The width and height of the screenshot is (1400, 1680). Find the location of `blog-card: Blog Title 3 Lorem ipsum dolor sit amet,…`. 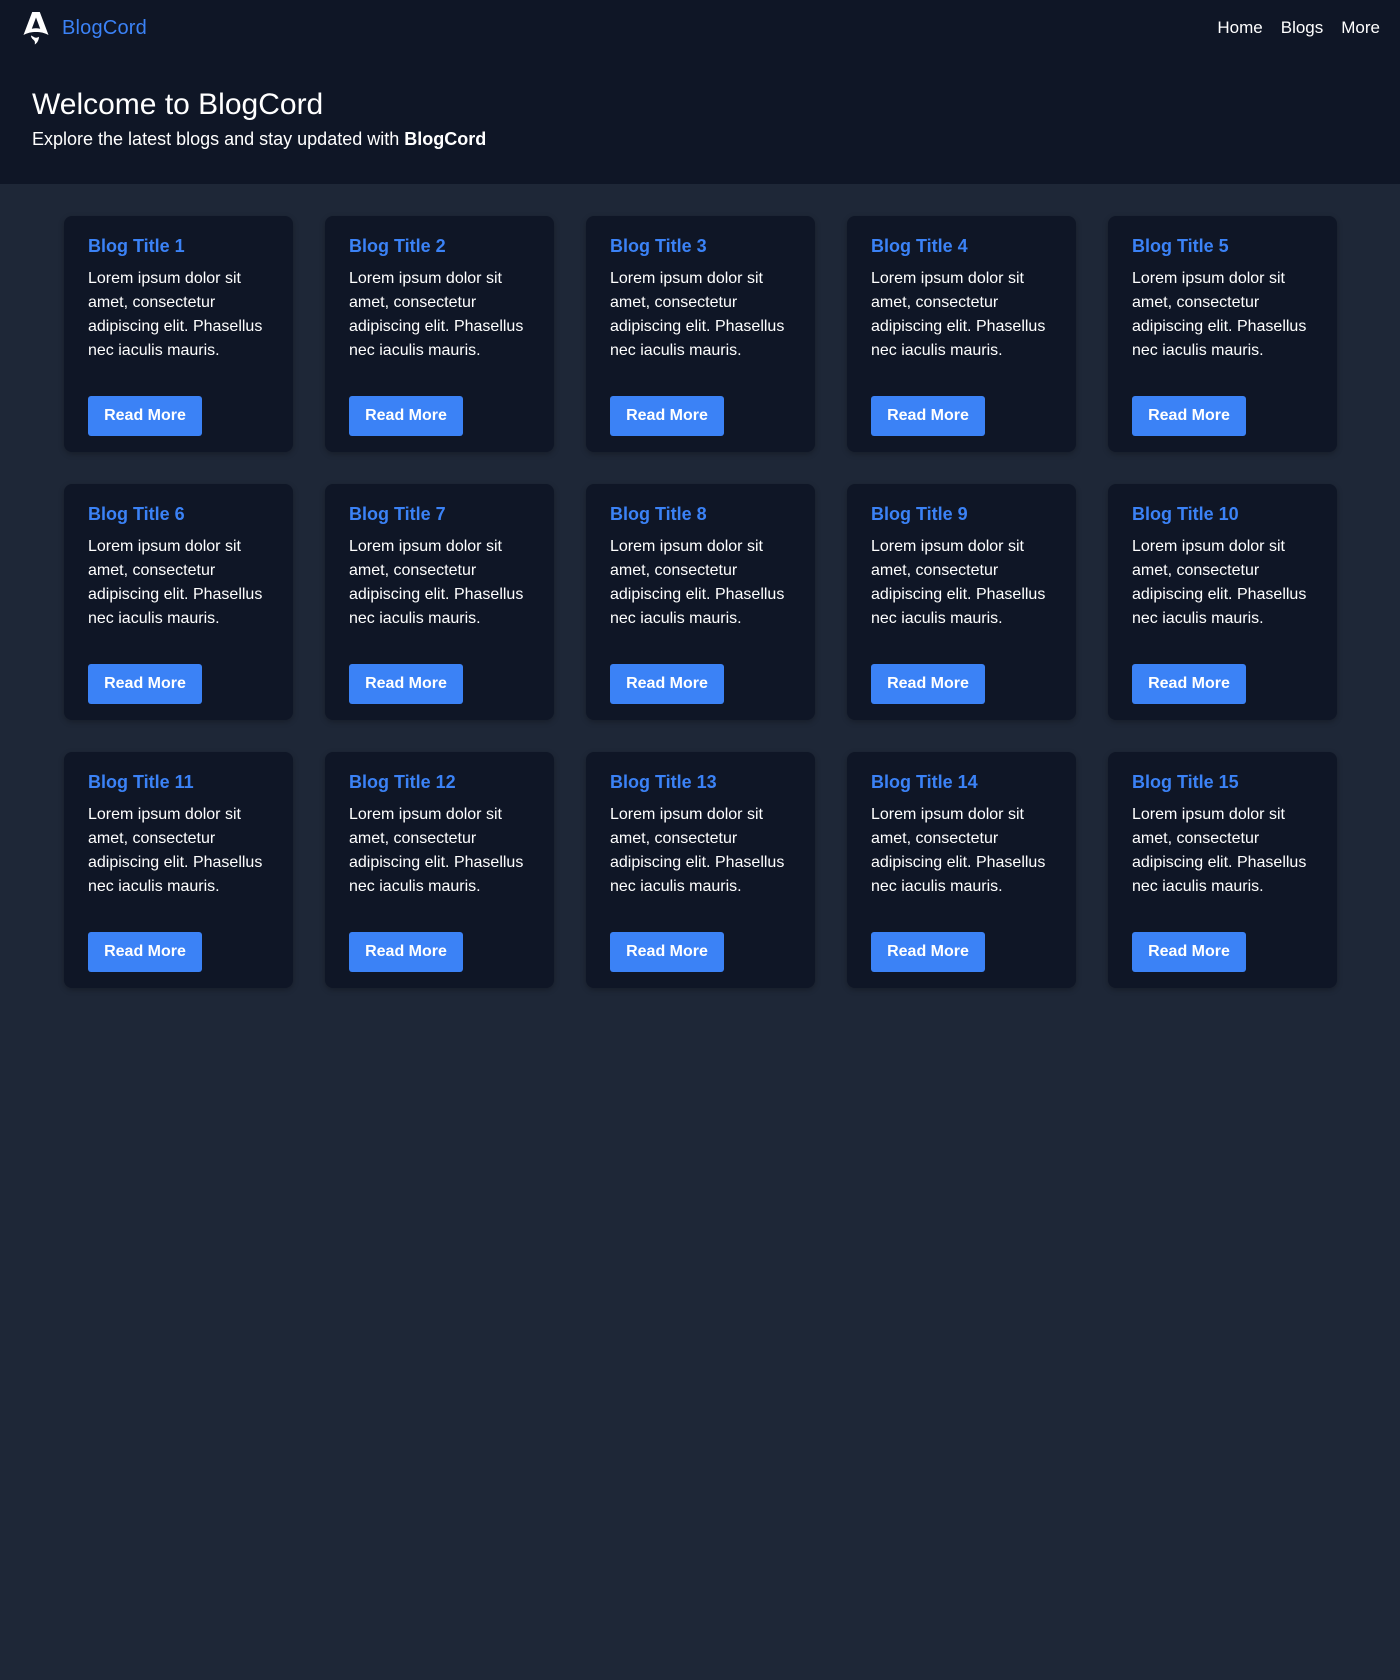

blog-card: Blog Title 3 Lorem ipsum dolor sit amet,… is located at coordinates (700, 334).